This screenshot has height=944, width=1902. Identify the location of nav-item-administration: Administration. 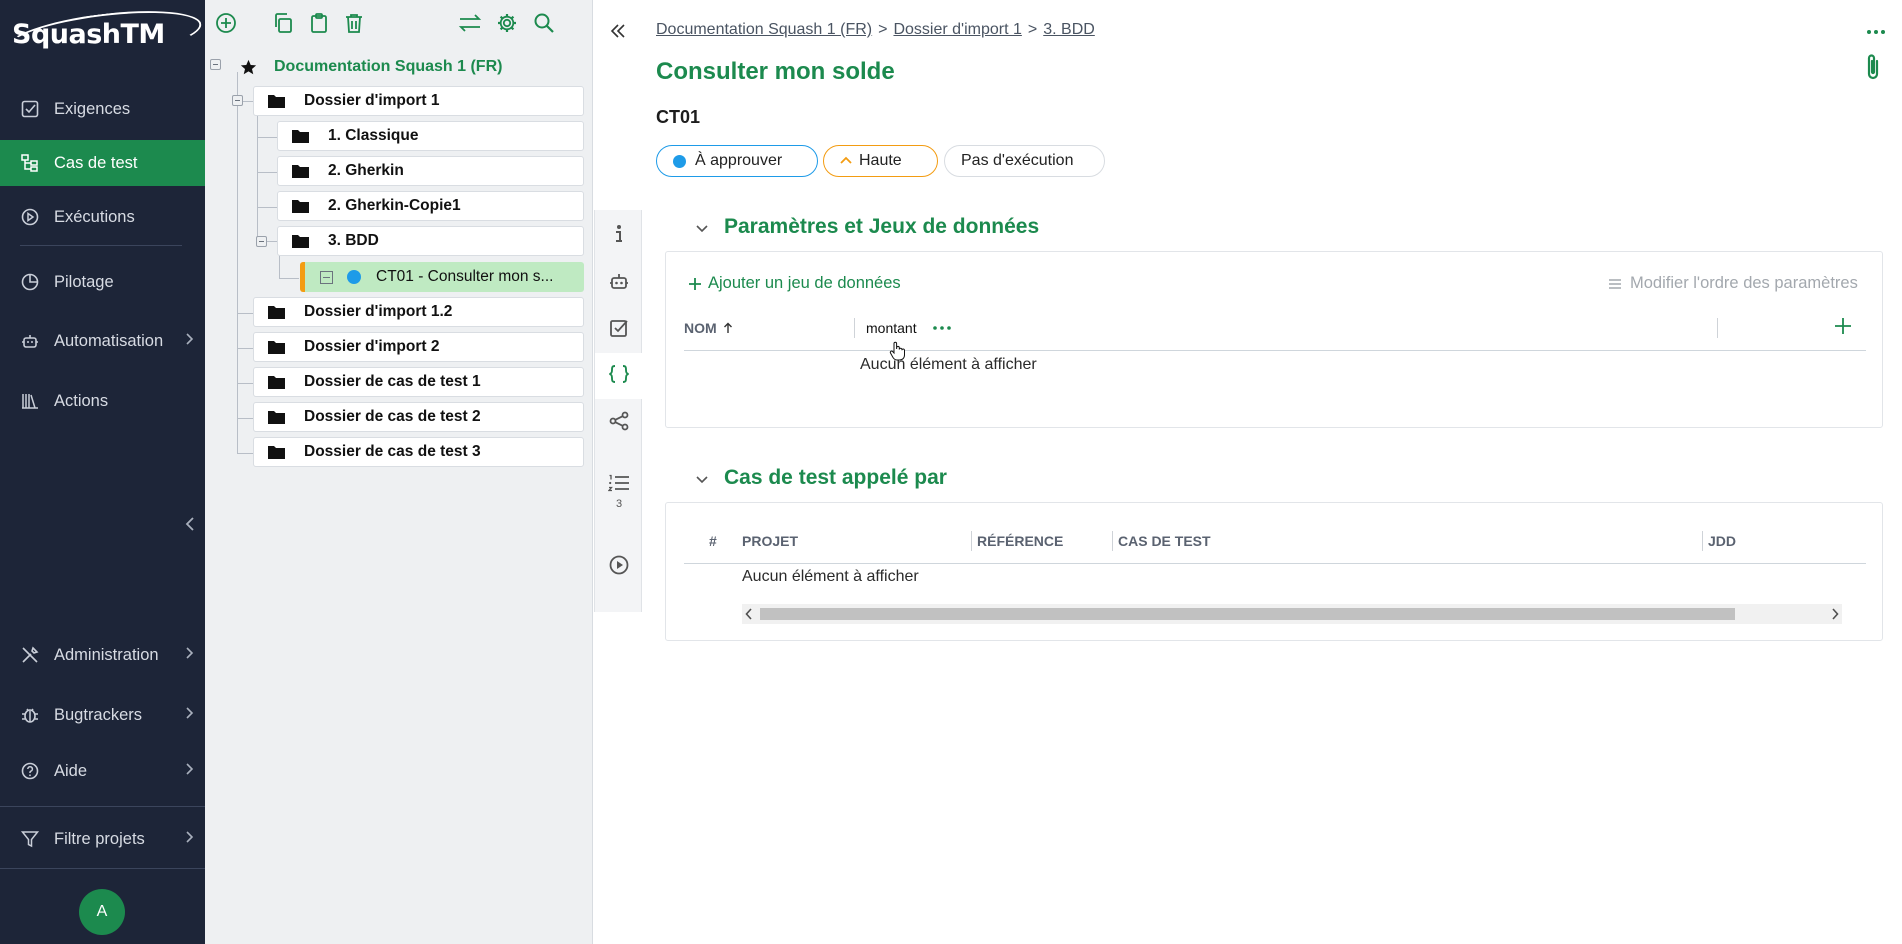
(102, 655).